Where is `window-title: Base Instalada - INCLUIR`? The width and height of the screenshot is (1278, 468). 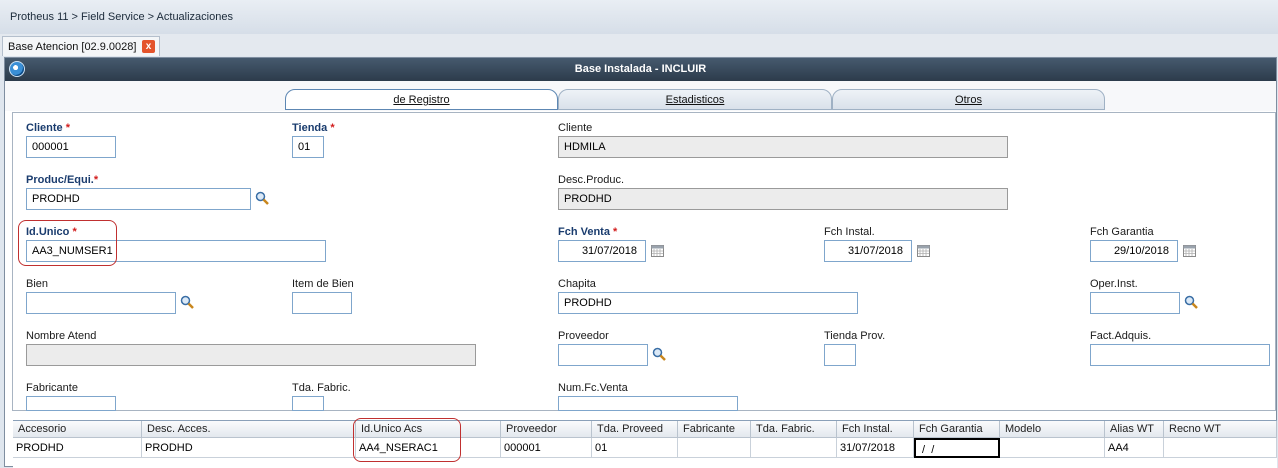
window-title: Base Instalada - INCLUIR is located at coordinates (640, 69).